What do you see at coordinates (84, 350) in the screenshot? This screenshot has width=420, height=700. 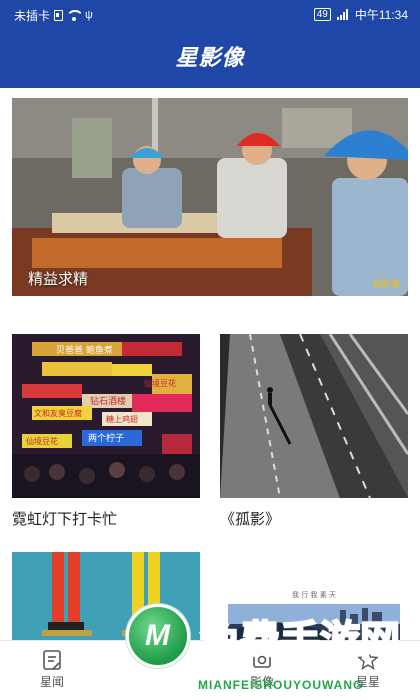 I see `neon-sign-text: 贝爸爸 鲍鱼煮` at bounding box center [84, 350].